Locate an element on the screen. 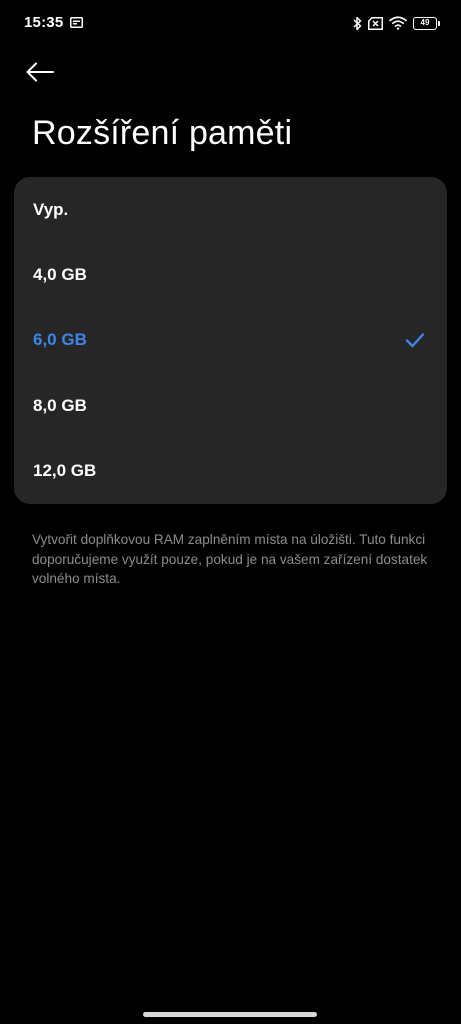  wifi-icon is located at coordinates (398, 23).